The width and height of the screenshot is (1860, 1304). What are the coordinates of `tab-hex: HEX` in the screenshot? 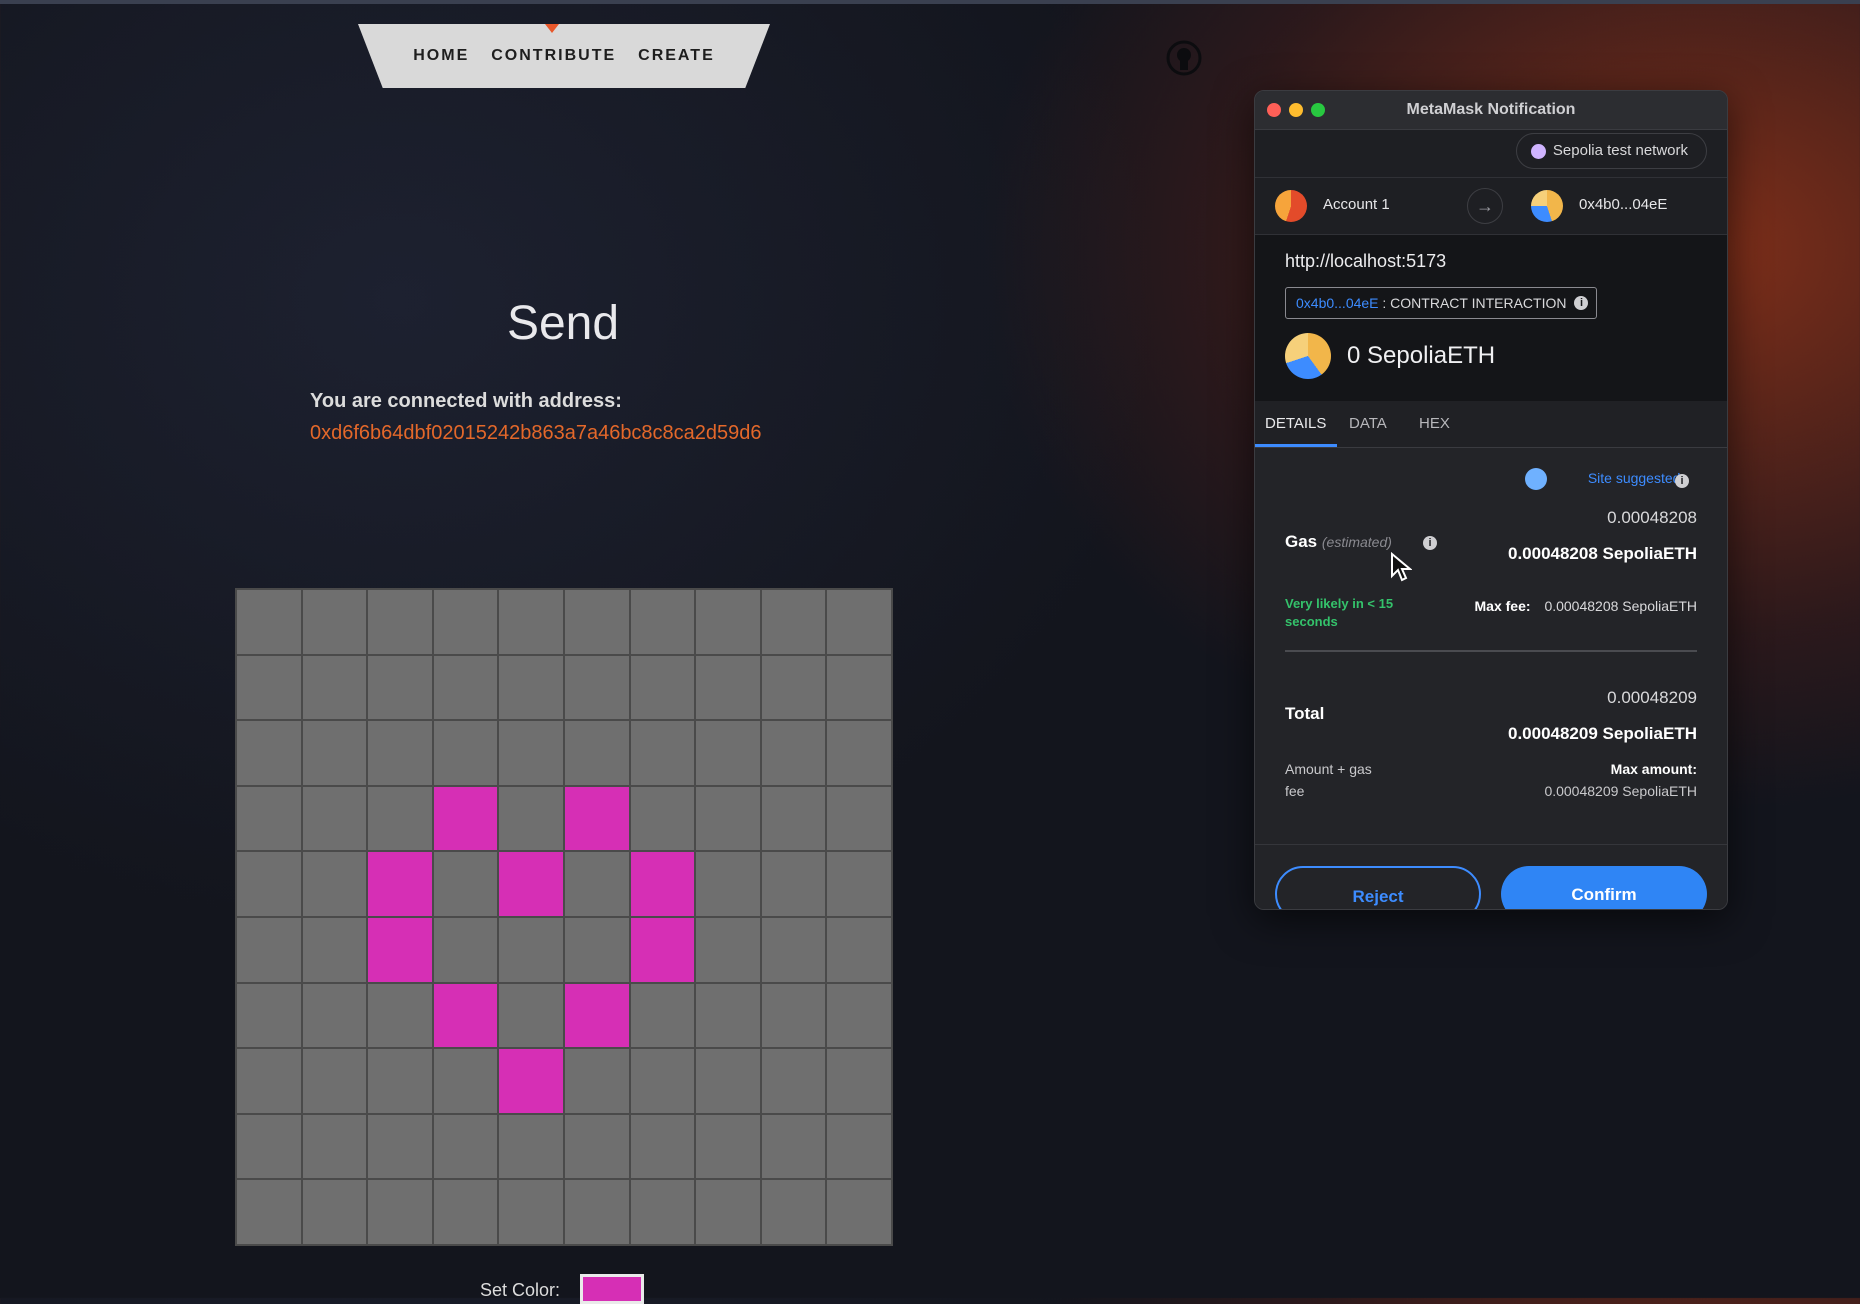 It's located at (1434, 423).